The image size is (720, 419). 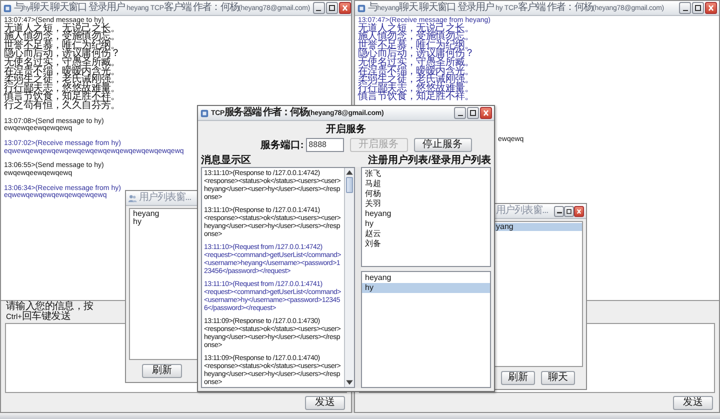 What do you see at coordinates (429, 160) in the screenshot?
I see `user-lists-label: 注册用户列表/登录用户列表` at bounding box center [429, 160].